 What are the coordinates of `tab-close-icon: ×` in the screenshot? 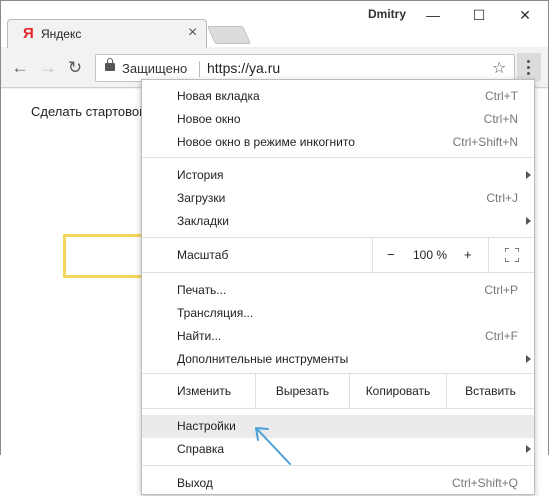 It's located at (192, 33).